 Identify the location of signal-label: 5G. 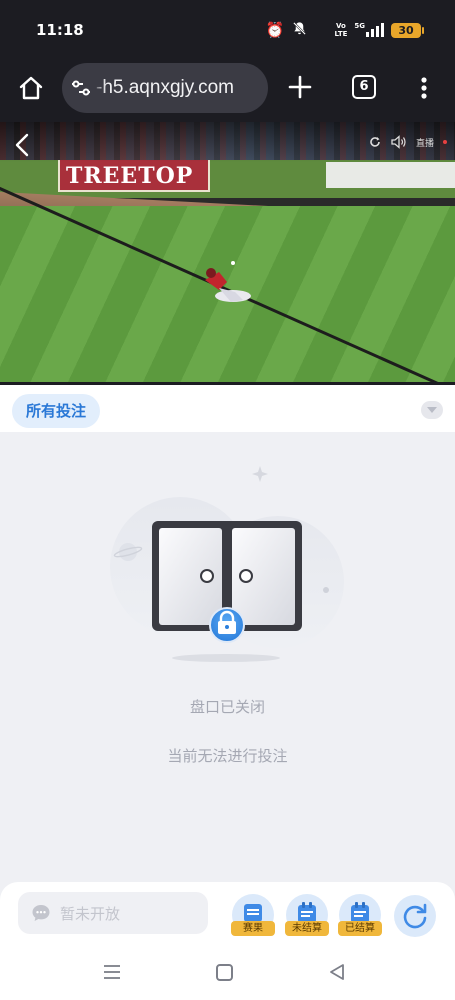
(359, 26).